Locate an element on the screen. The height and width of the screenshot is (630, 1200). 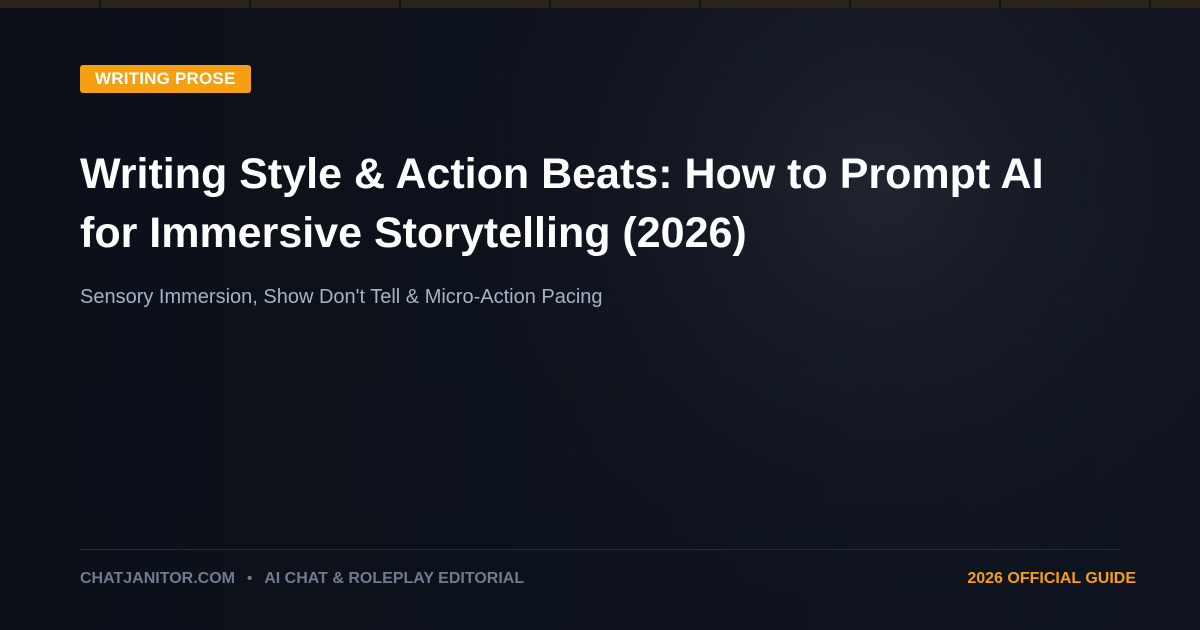
site-name: CHATJANITOR.COM is located at coordinates (157, 578).